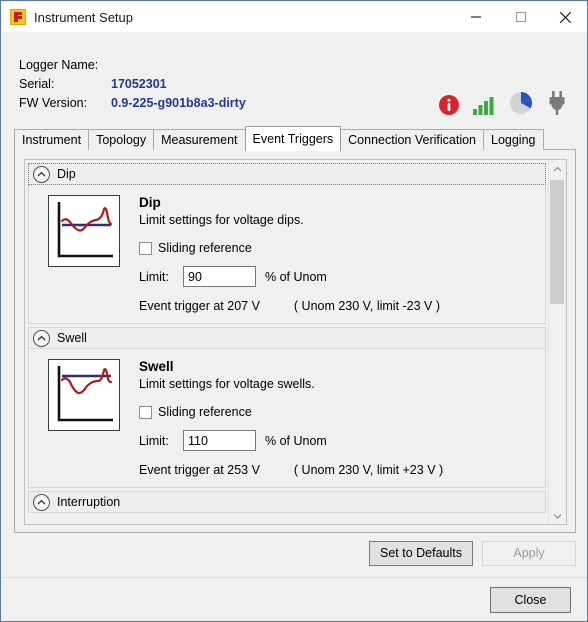 The image size is (588, 622). What do you see at coordinates (367, 306) in the screenshot?
I see `dip-trigger-note: ( Unom 230 V, limit -23 V )` at bounding box center [367, 306].